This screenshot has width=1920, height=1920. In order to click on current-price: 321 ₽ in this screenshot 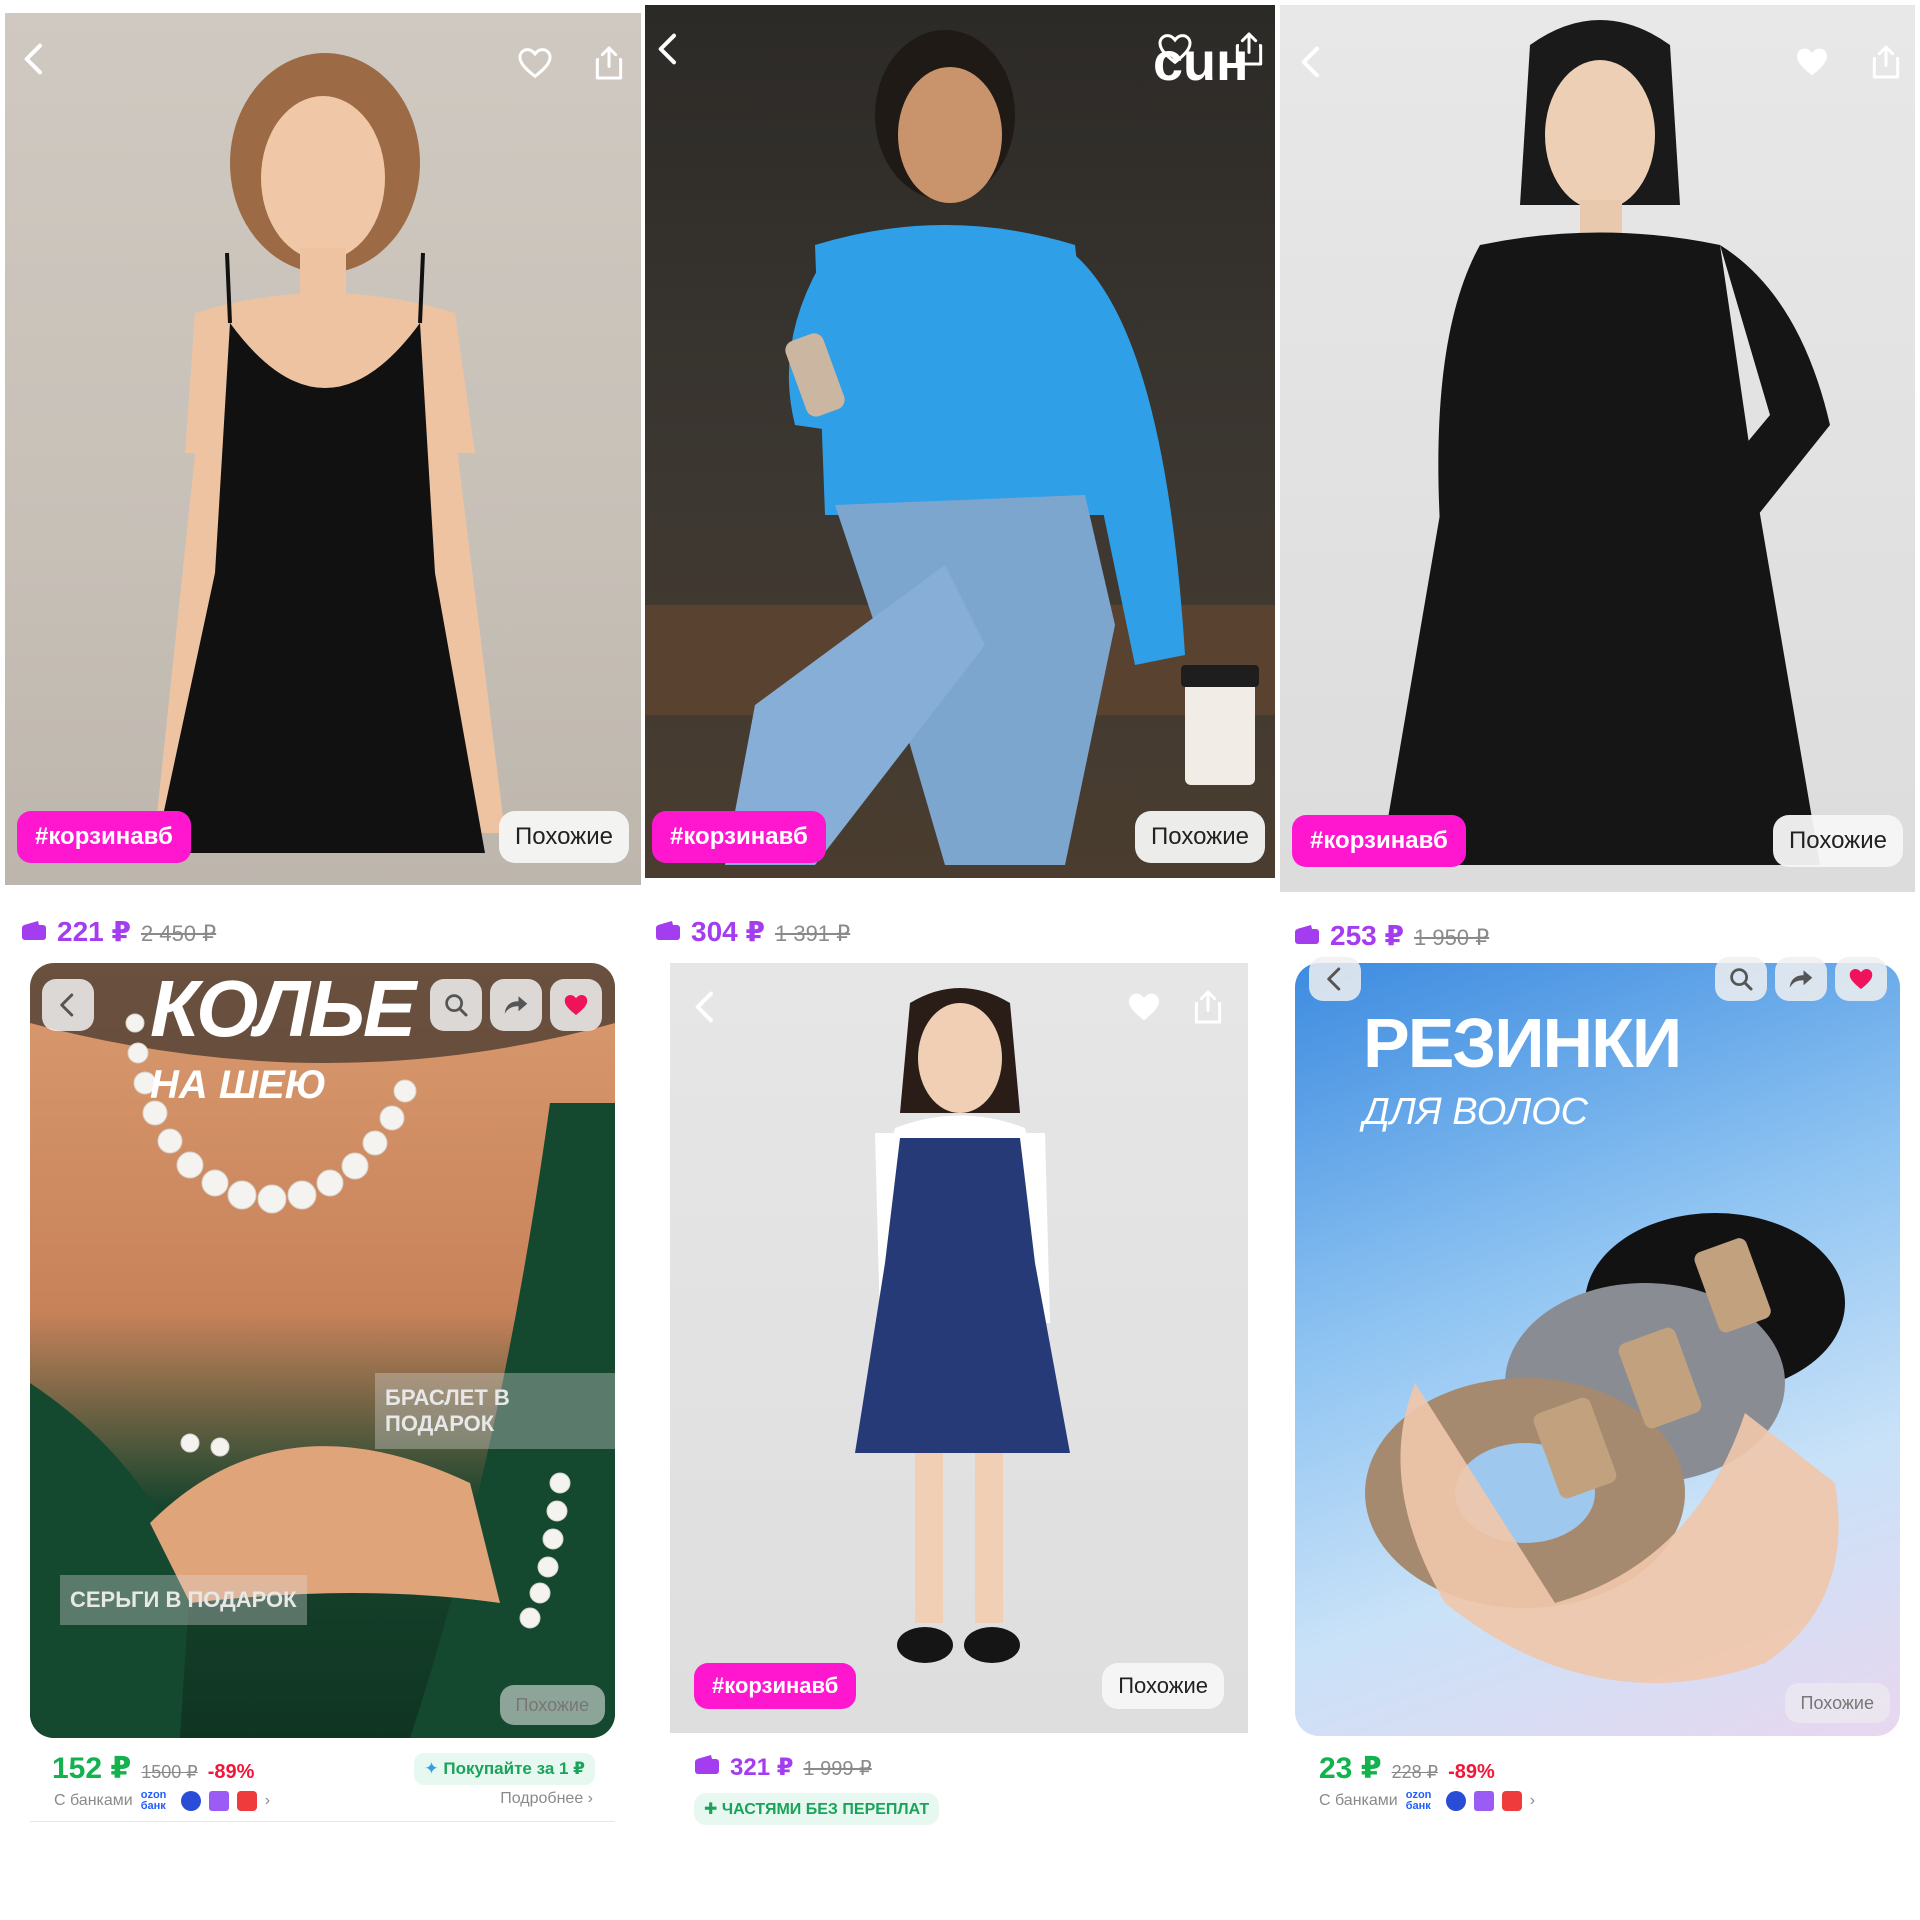, I will do `click(762, 1767)`.